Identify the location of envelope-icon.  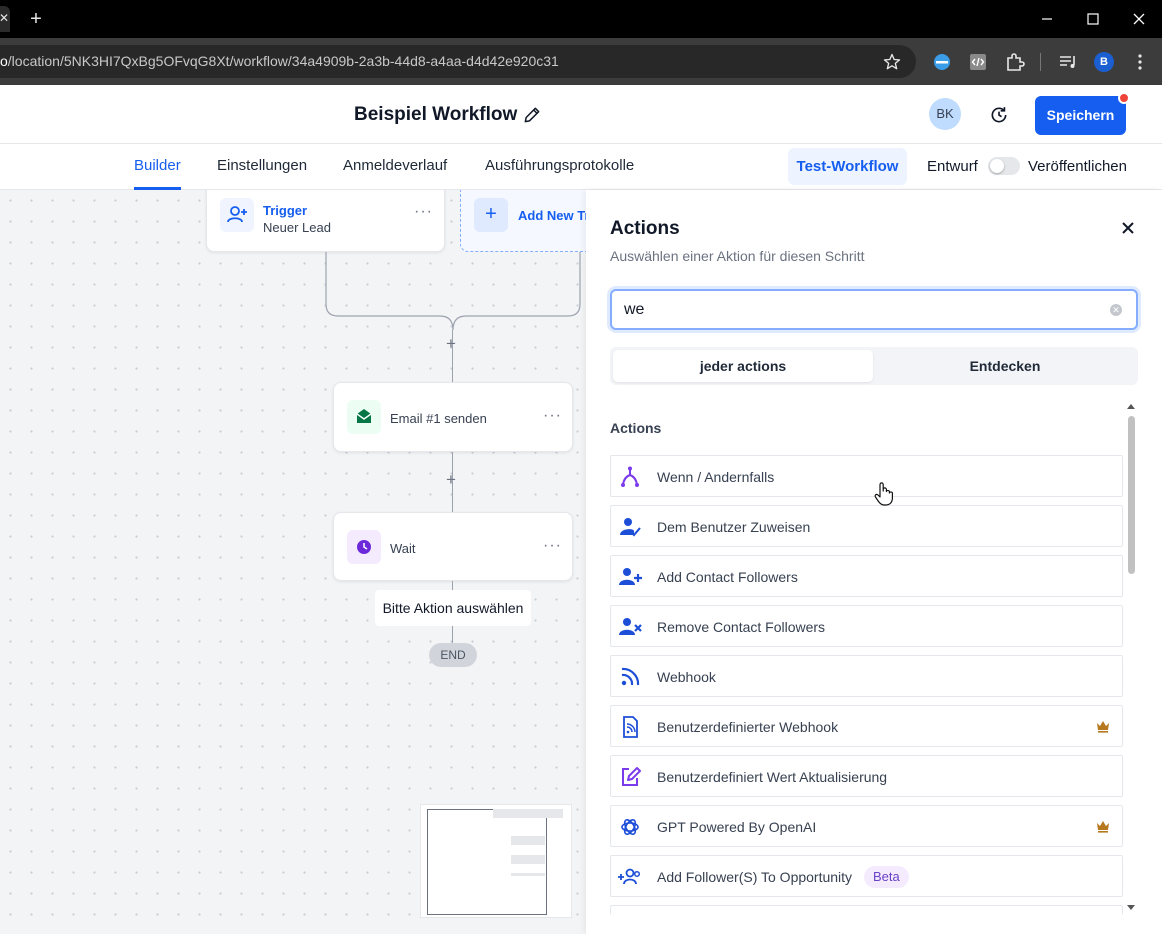
(364, 416).